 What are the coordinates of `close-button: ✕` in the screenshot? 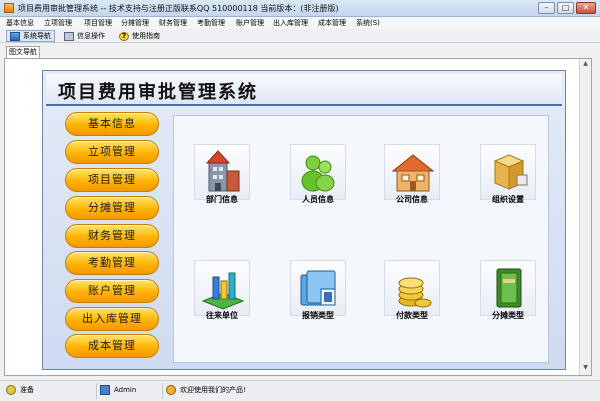 It's located at (586, 8).